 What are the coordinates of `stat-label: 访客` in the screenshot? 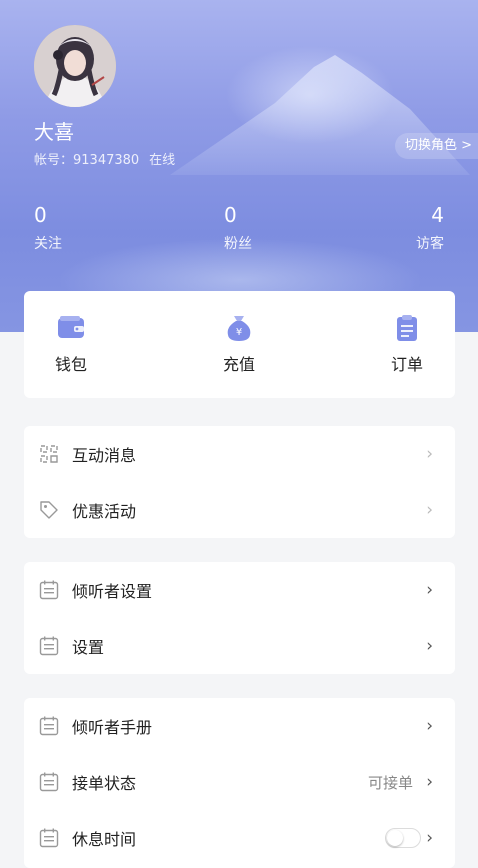 It's located at (430, 244).